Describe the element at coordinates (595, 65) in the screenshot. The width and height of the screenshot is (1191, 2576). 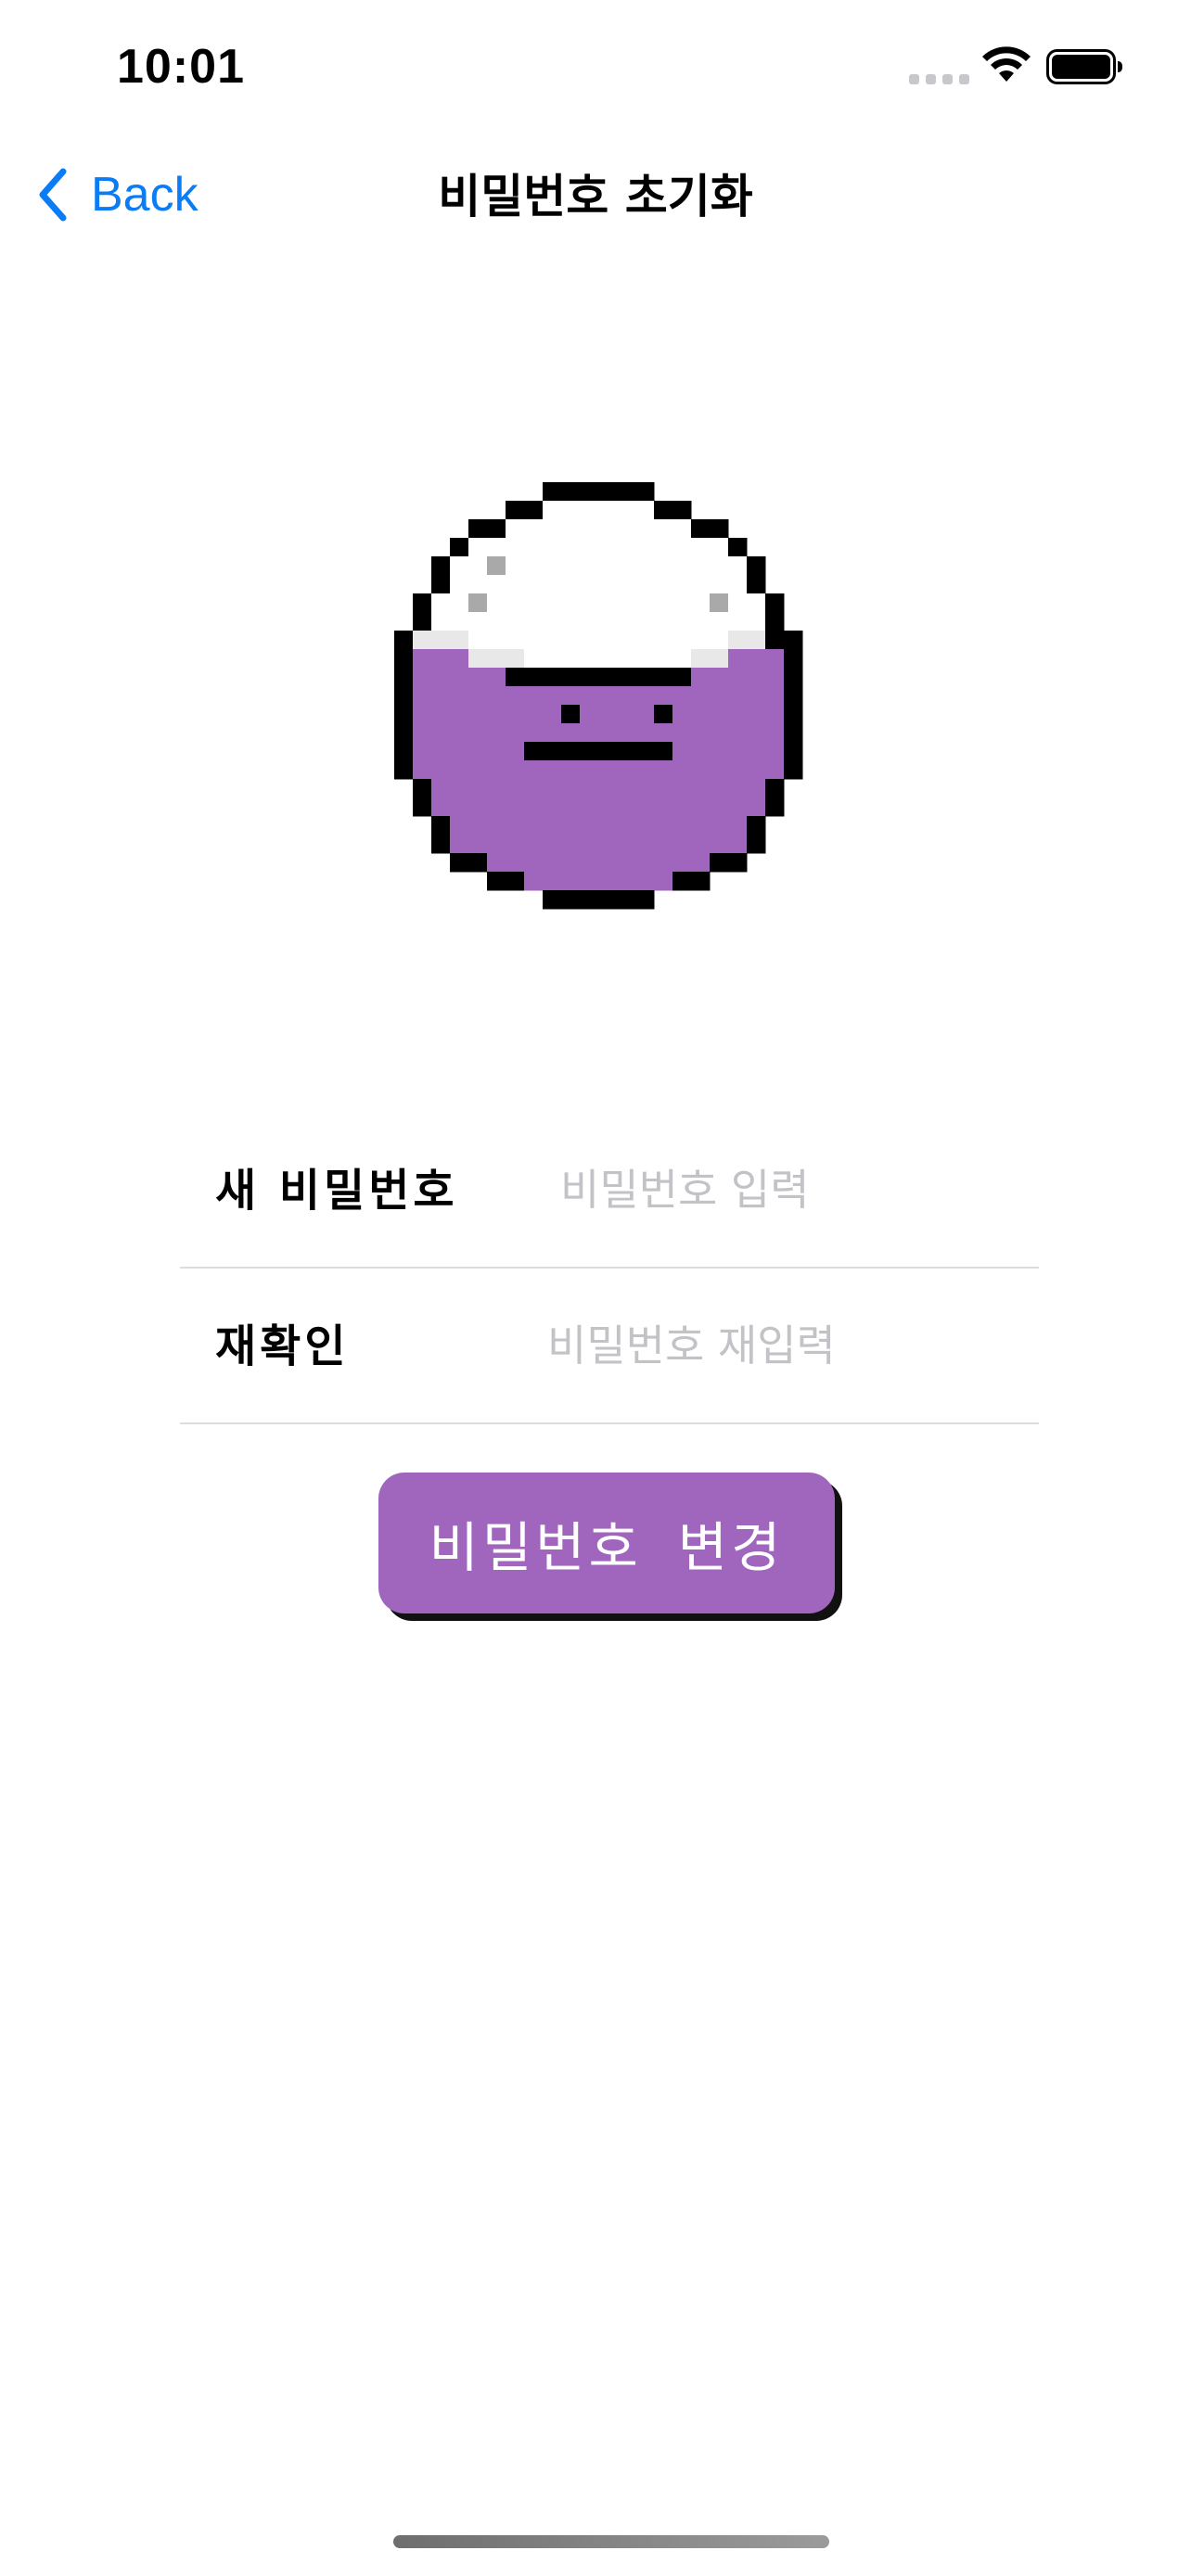
I see `status-bar: 10:01` at that location.